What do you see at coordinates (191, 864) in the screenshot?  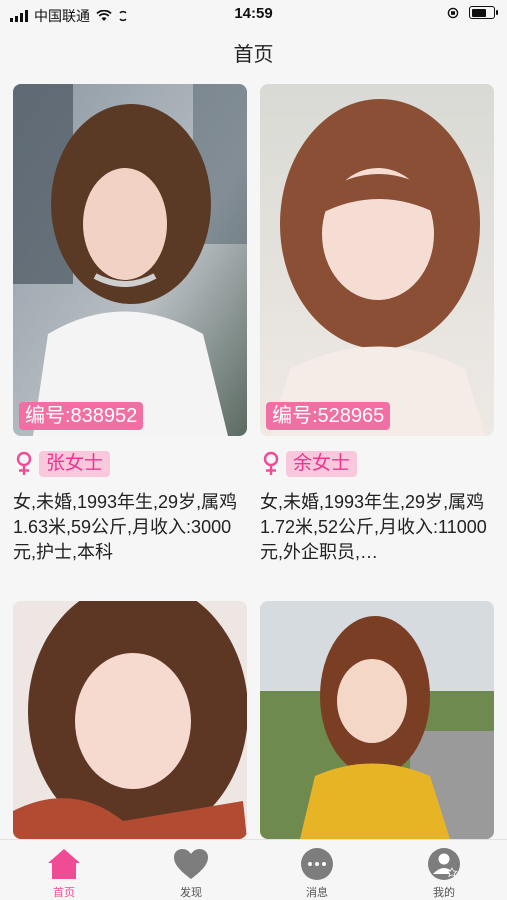 I see `heart-icon` at bounding box center [191, 864].